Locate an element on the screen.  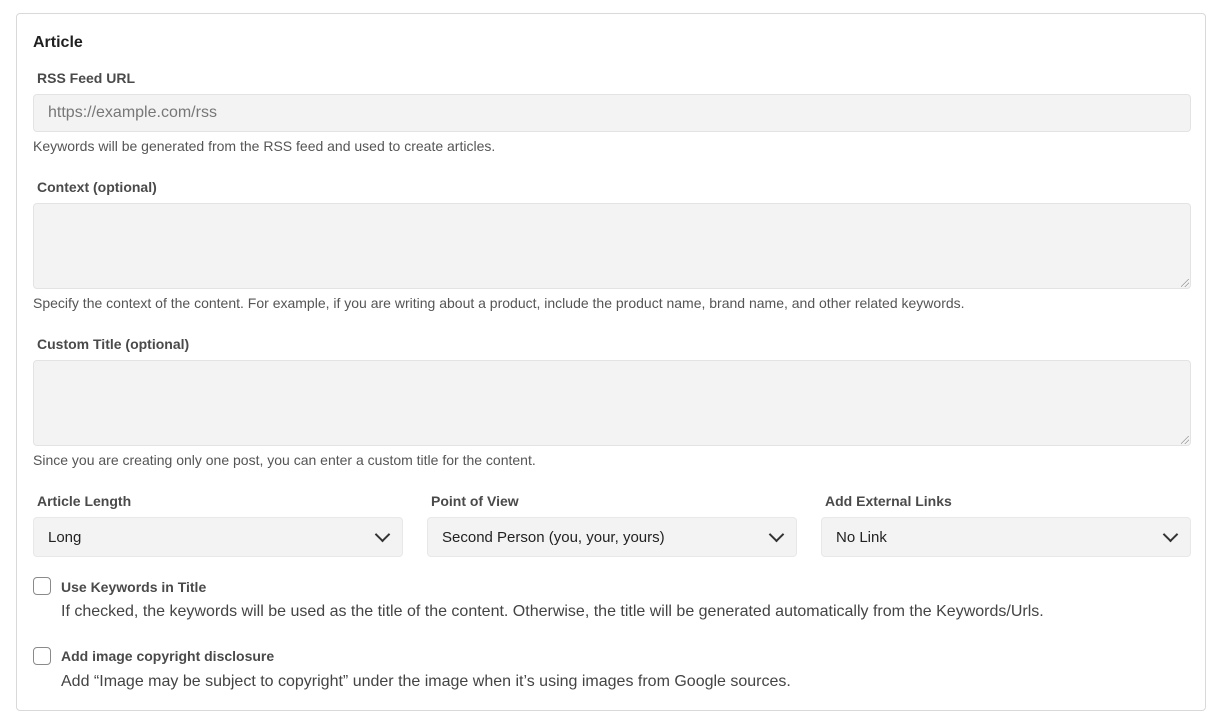
point-of-view-value: Second Person (you, your, yours) is located at coordinates (553, 537).